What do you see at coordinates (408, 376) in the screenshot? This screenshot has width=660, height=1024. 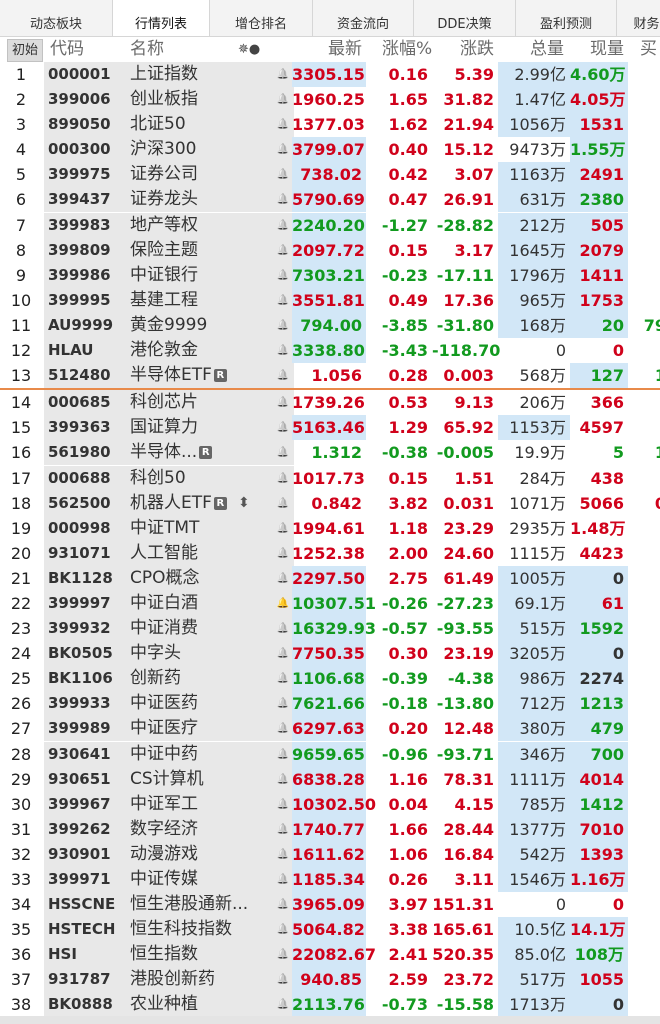 I see `change-percent: 0.28` at bounding box center [408, 376].